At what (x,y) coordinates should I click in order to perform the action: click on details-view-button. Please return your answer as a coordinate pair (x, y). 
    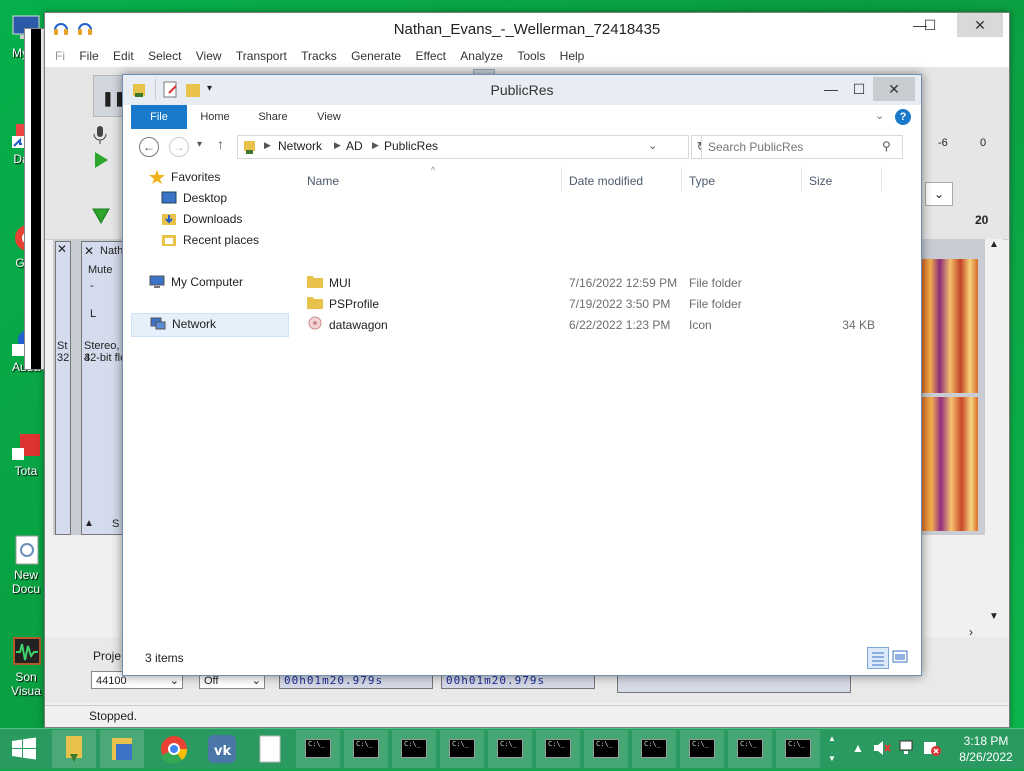
    Looking at the image, I should click on (878, 658).